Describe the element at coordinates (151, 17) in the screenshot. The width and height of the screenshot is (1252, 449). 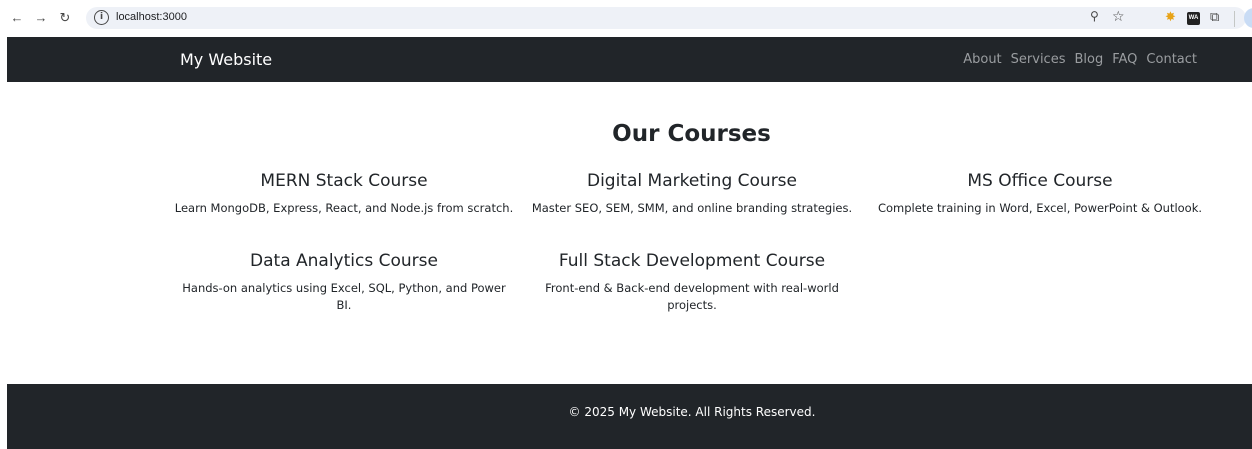
I see `url-text: localhost:3000` at that location.